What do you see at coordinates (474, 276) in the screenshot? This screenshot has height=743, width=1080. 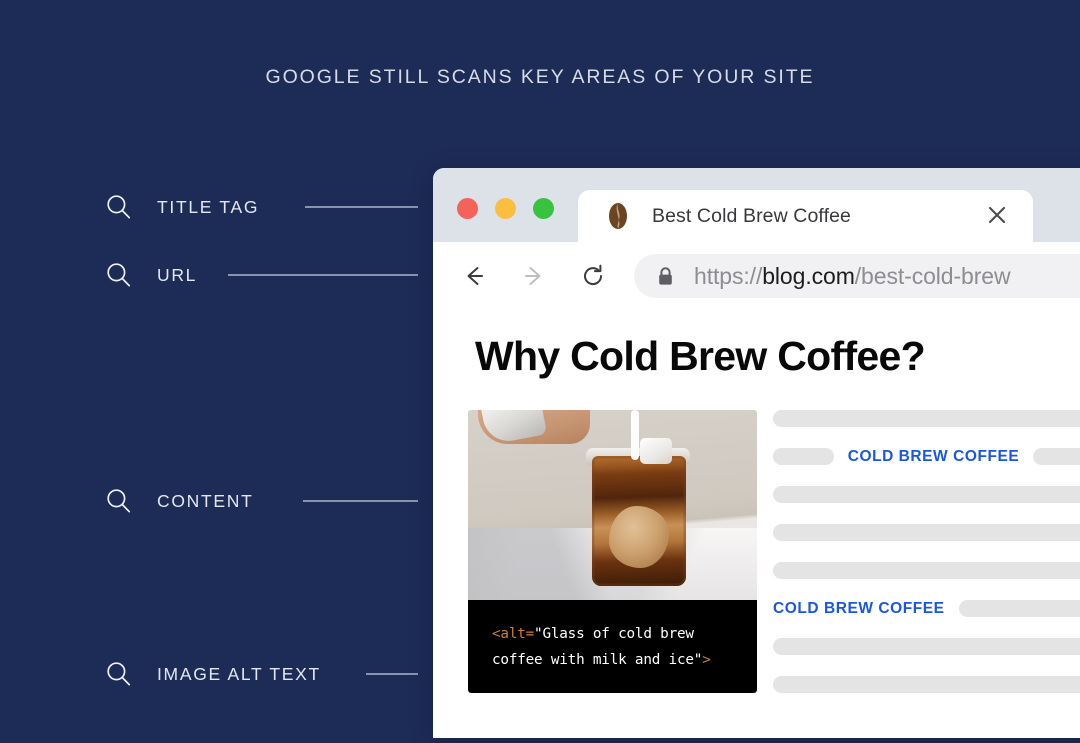 I see `arrow-left-icon` at bounding box center [474, 276].